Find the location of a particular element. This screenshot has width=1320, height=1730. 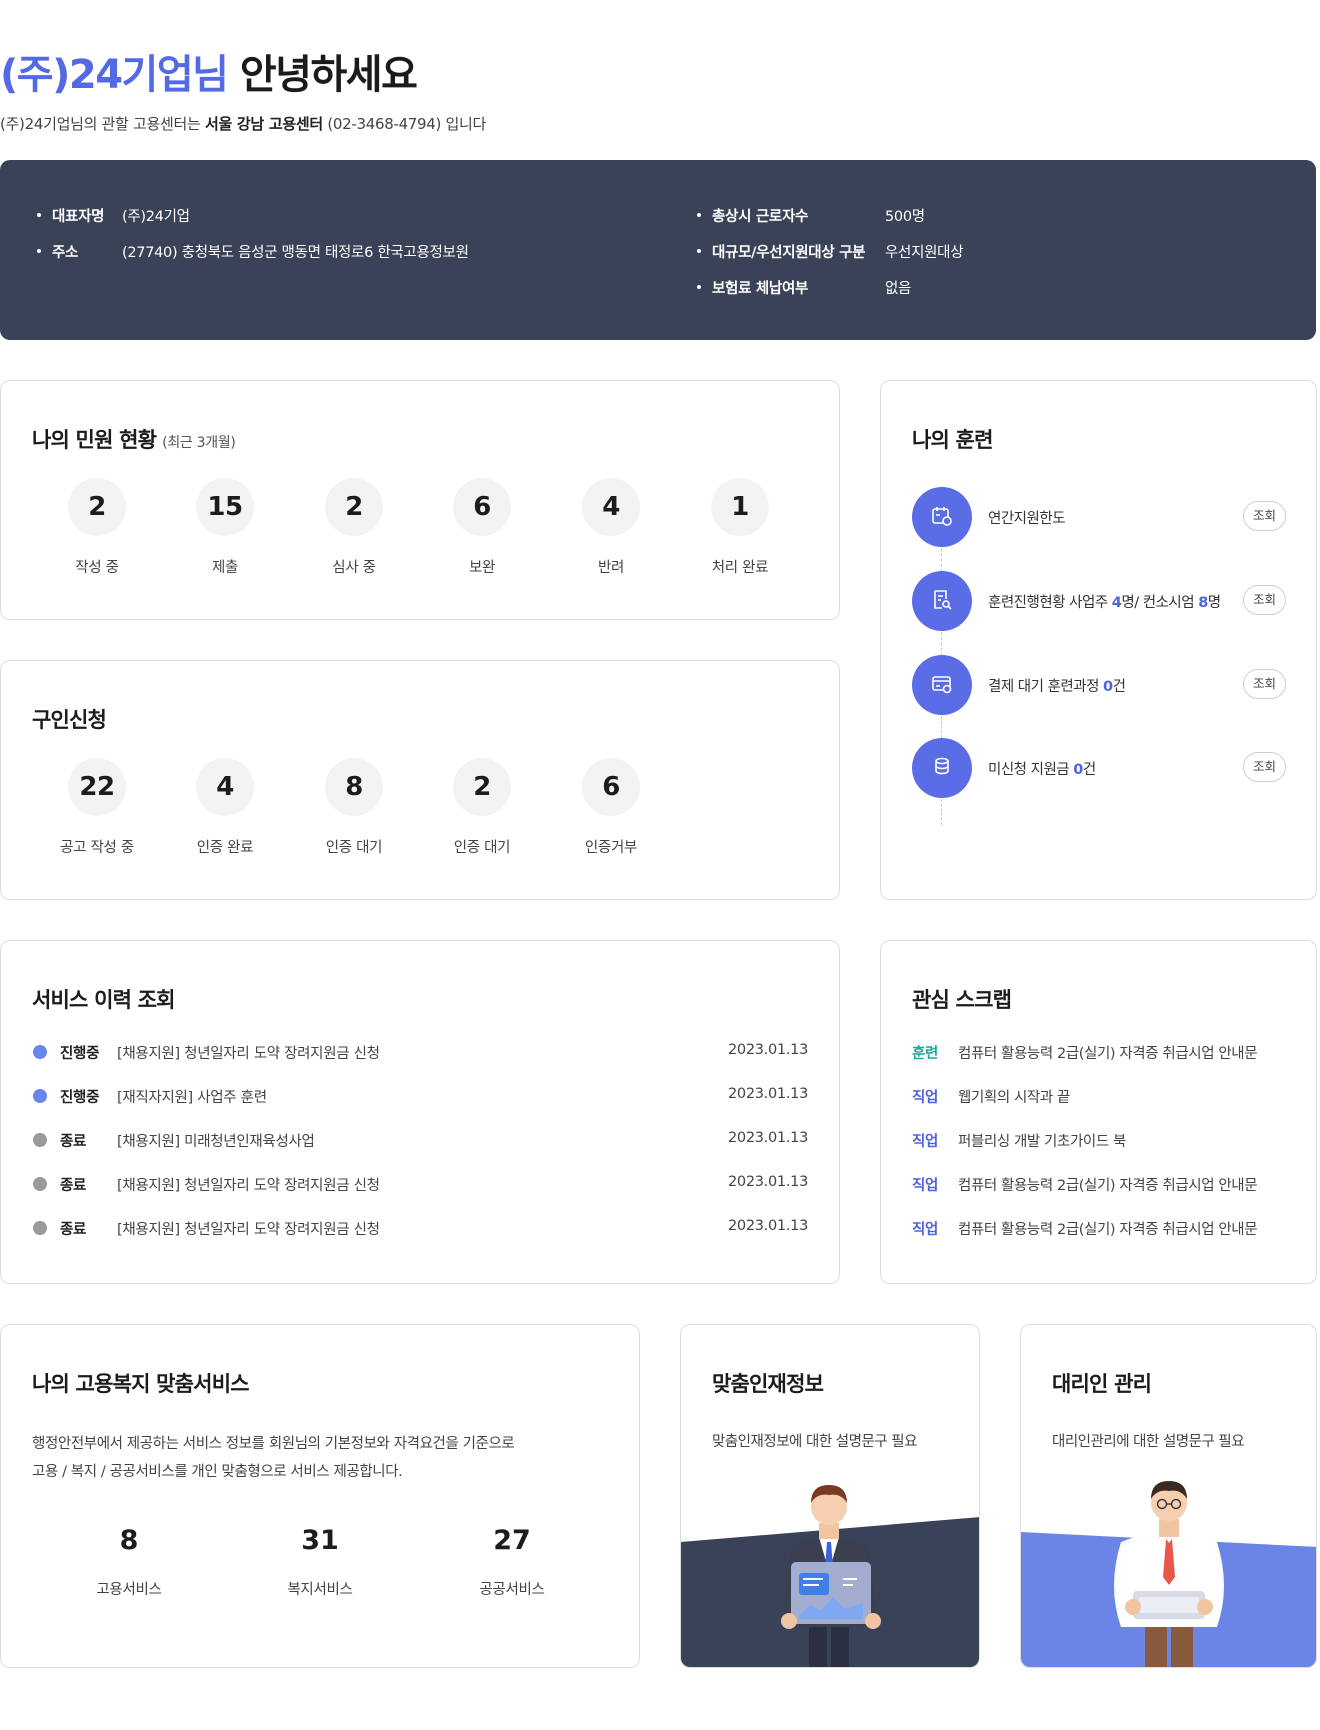

progress-label: 훈련진행현황 사업주 is located at coordinates (1050, 603).